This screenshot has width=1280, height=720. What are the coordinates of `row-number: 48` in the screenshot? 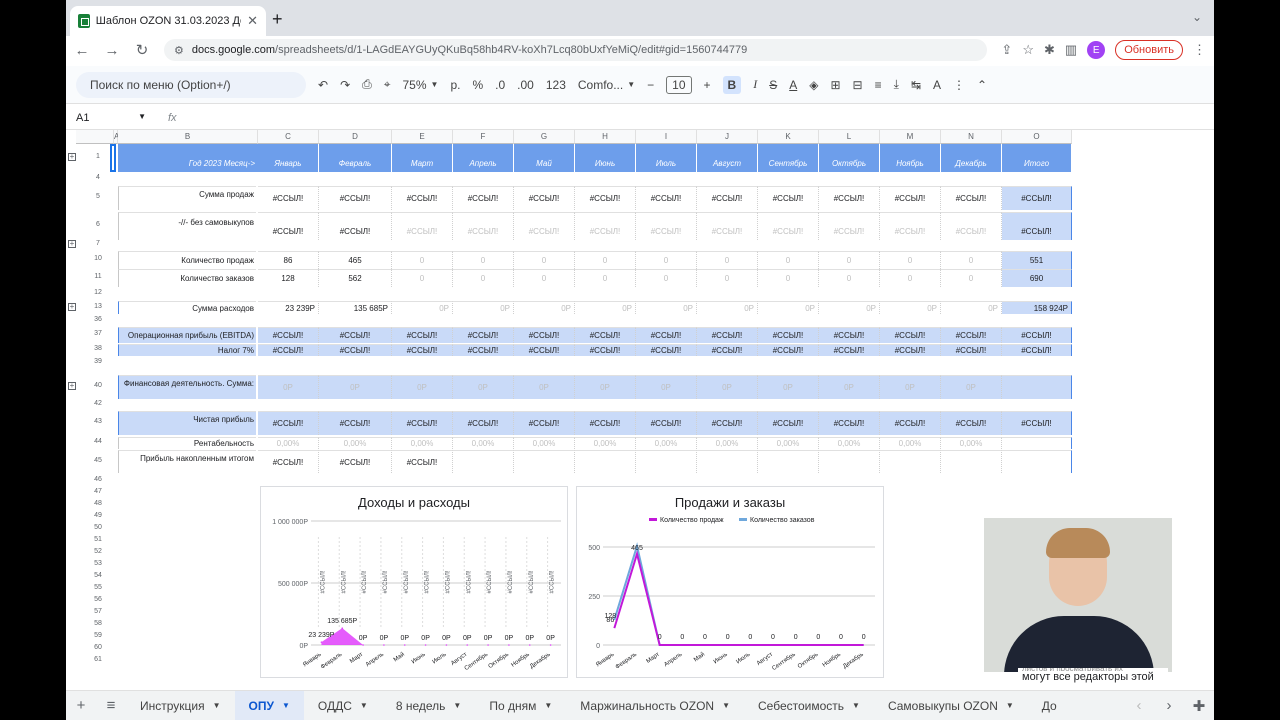 It's located at (98, 503).